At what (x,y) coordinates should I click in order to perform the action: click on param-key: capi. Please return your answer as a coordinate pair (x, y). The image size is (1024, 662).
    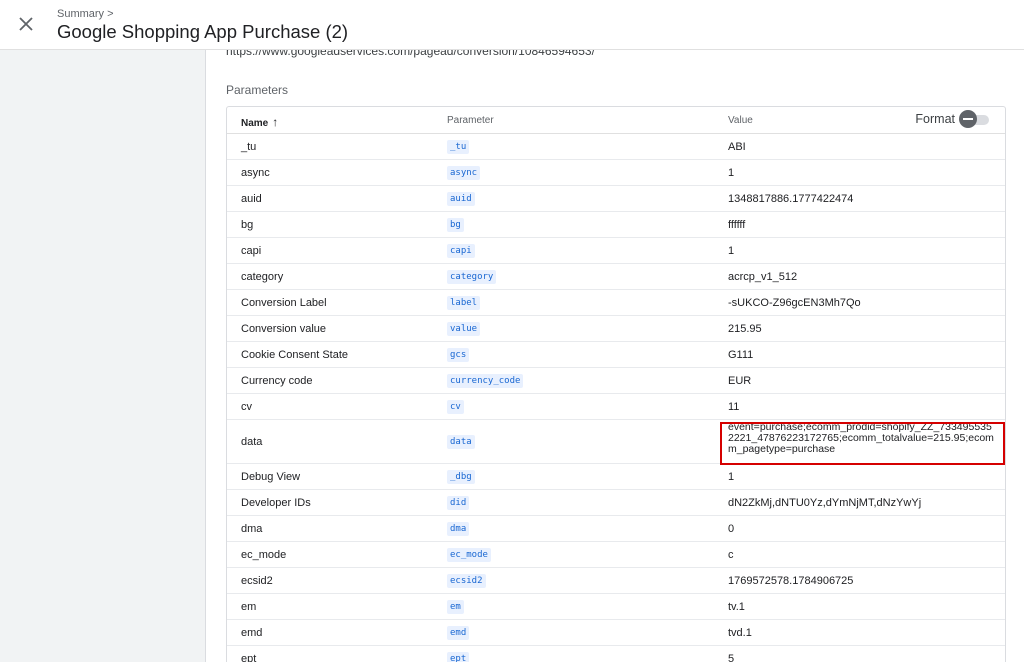
    Looking at the image, I should click on (461, 250).